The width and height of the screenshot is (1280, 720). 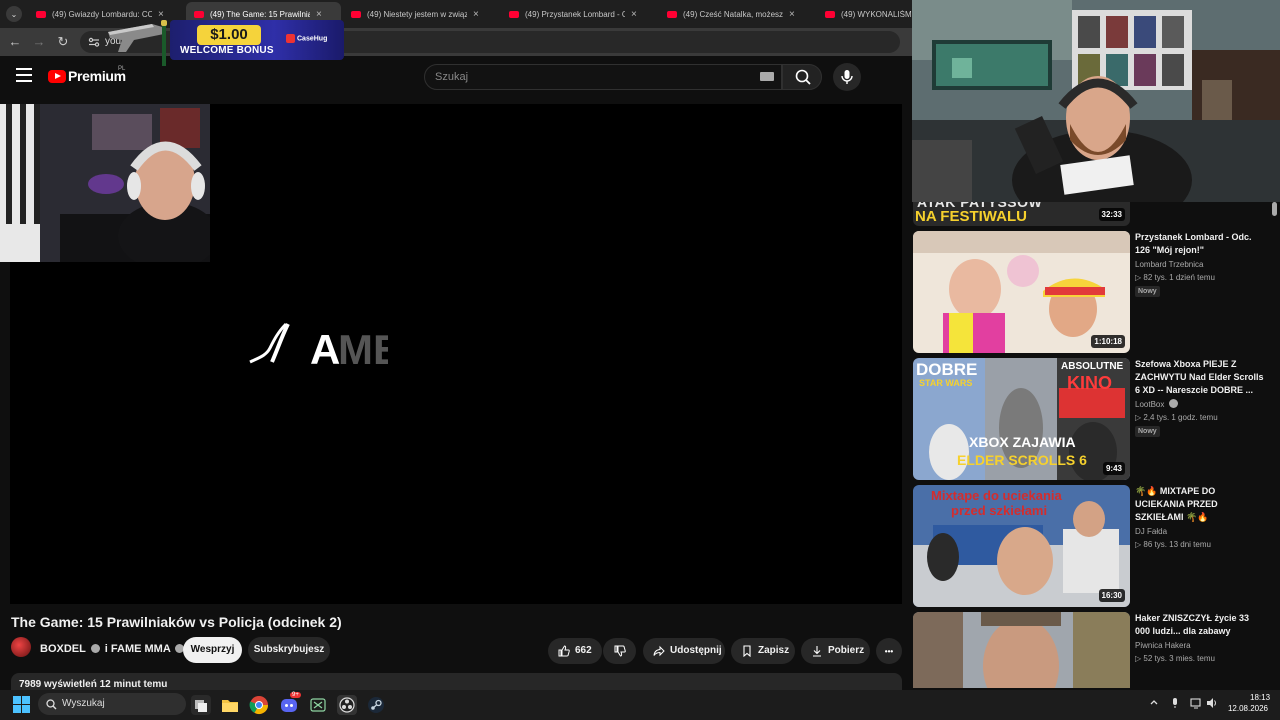 I want to click on tab-title: (49) Niestety jestem w związku, so click(x=417, y=14).